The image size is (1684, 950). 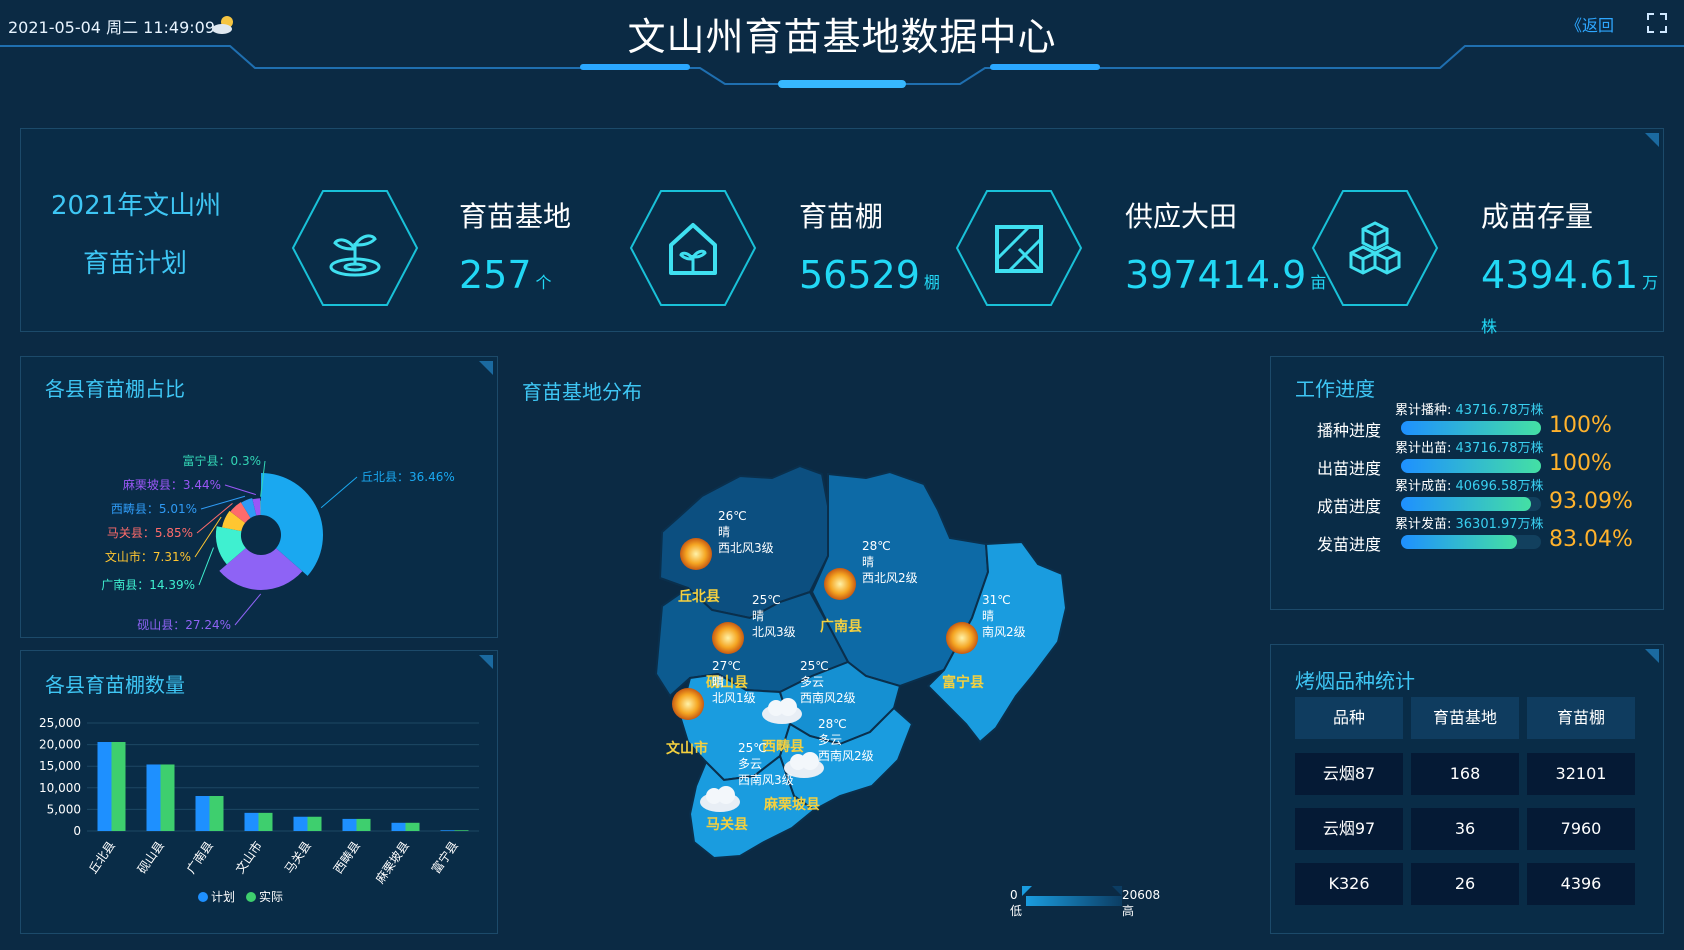 I want to click on city-weather: 28℃ 晴西北风2级, so click(x=890, y=562).